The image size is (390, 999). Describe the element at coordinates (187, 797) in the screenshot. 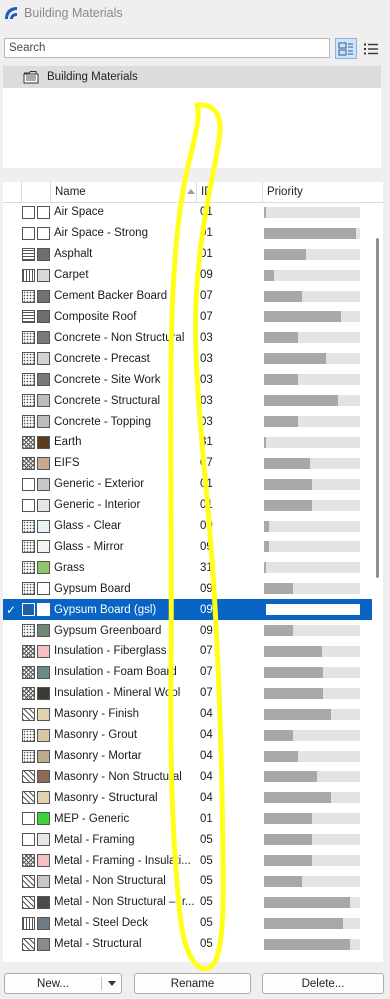

I see `table-row: Masonry - Structural 04` at that location.